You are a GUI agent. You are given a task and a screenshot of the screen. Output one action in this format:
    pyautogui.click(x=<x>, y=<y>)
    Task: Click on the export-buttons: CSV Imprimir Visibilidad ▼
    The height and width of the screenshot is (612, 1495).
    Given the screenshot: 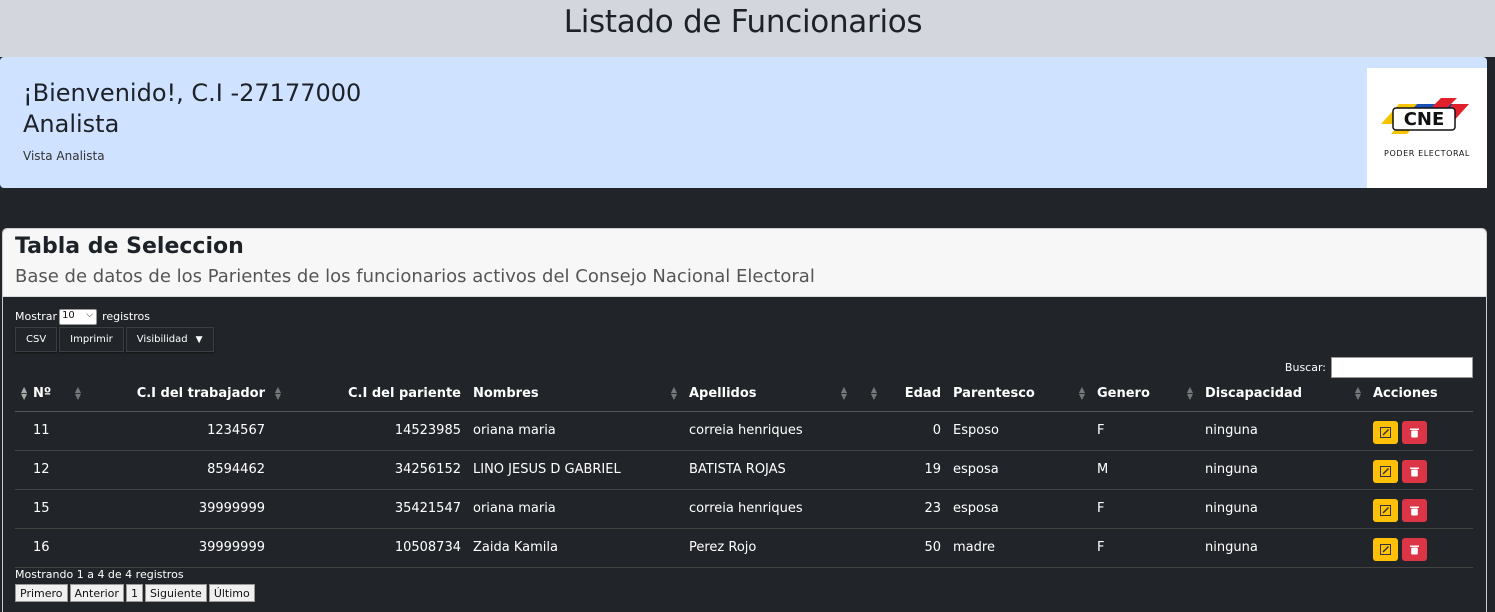 What is the action you would take?
    pyautogui.click(x=114, y=339)
    